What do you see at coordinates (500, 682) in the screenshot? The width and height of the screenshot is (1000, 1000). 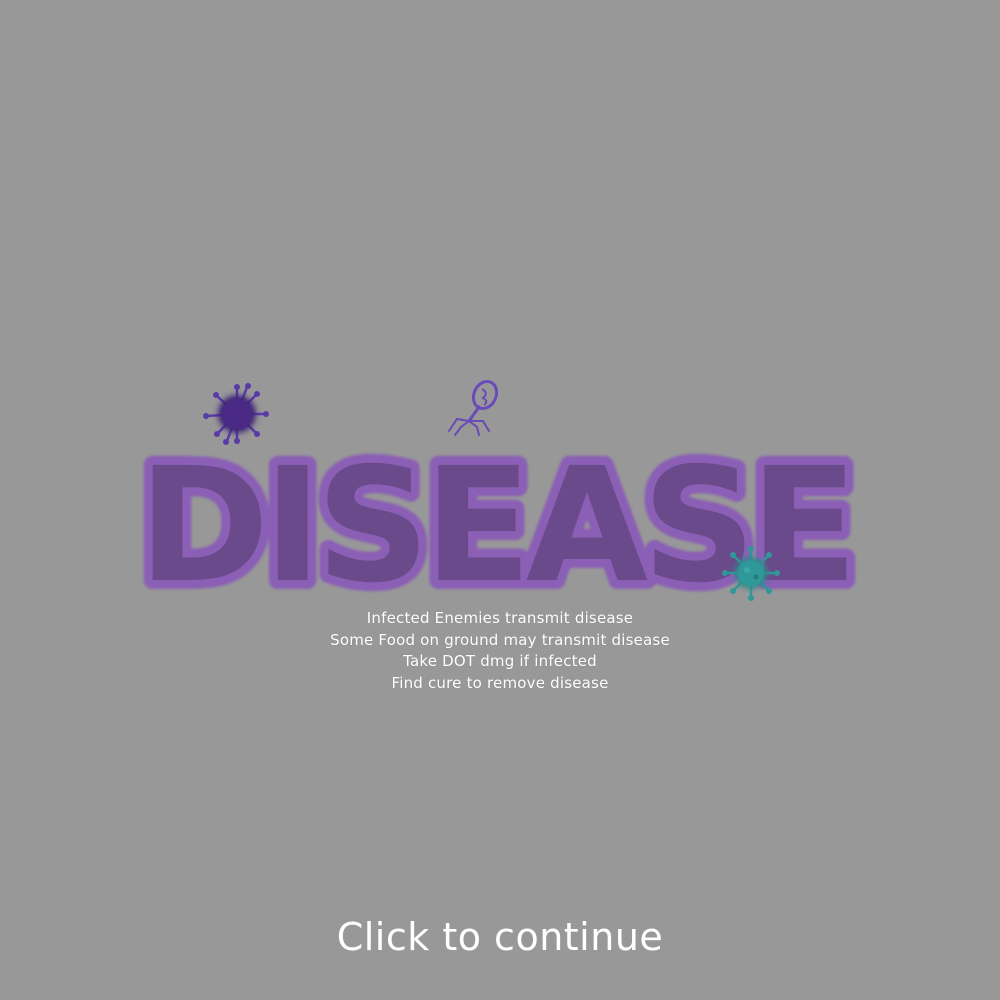 I see `info-line-cure: Find cure to remove disease` at bounding box center [500, 682].